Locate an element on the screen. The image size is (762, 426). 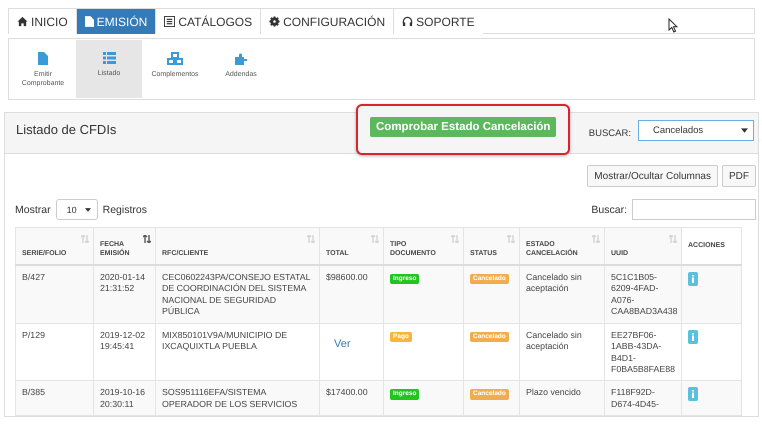
view-link: Ver is located at coordinates (342, 343).